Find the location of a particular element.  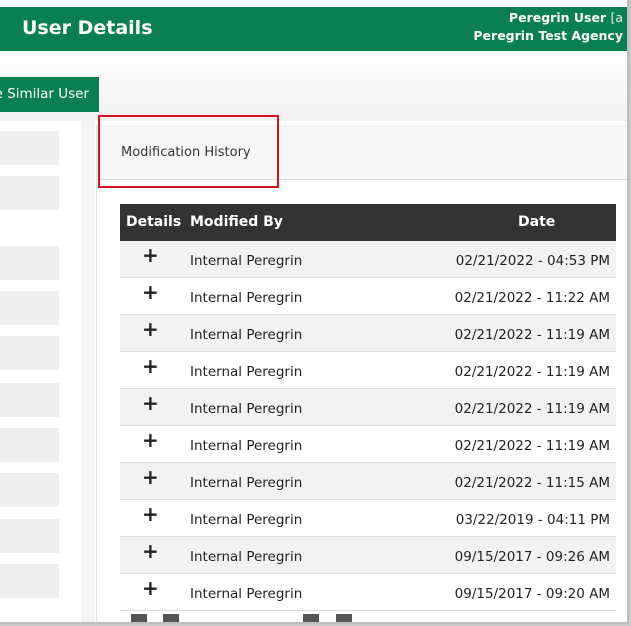

col-date: Date is located at coordinates (536, 222).